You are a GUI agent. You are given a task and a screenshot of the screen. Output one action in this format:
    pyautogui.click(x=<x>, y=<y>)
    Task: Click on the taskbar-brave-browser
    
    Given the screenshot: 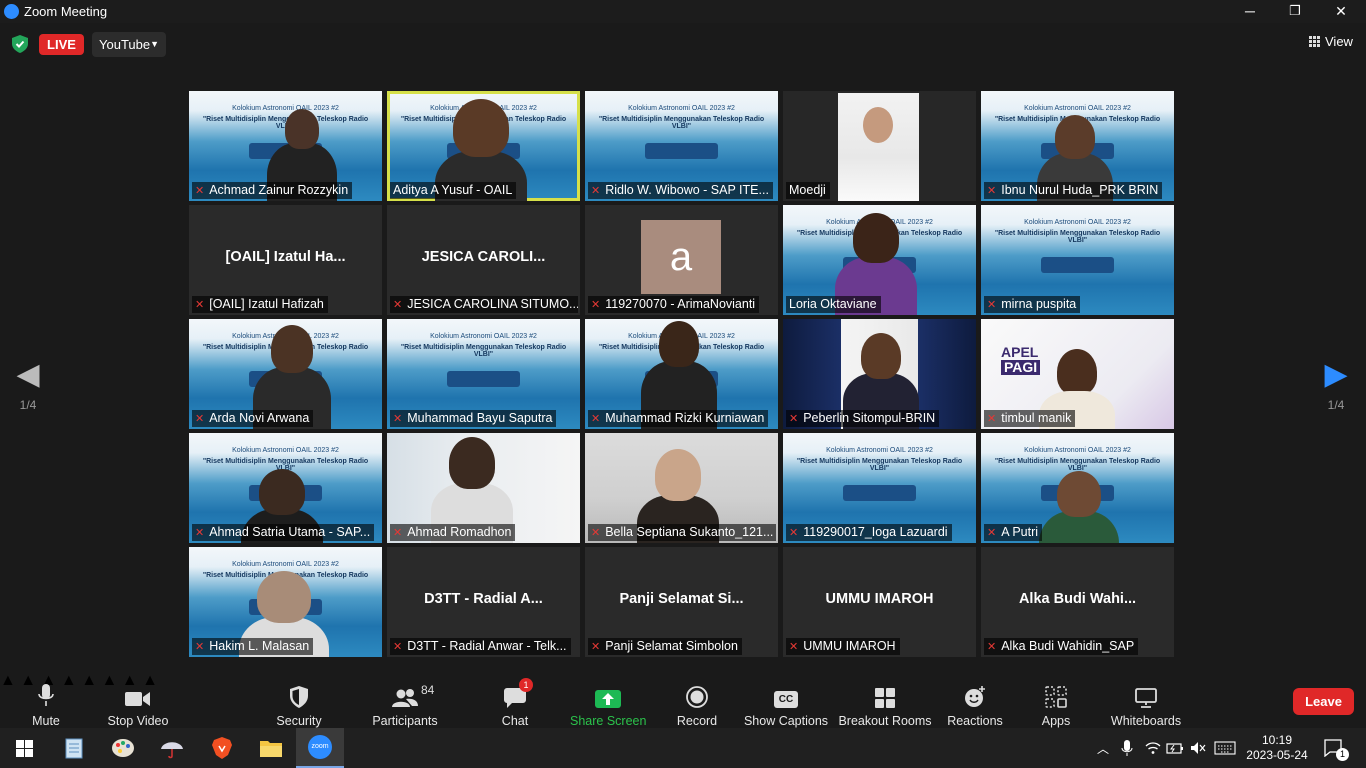 What is the action you would take?
    pyautogui.click(x=222, y=748)
    